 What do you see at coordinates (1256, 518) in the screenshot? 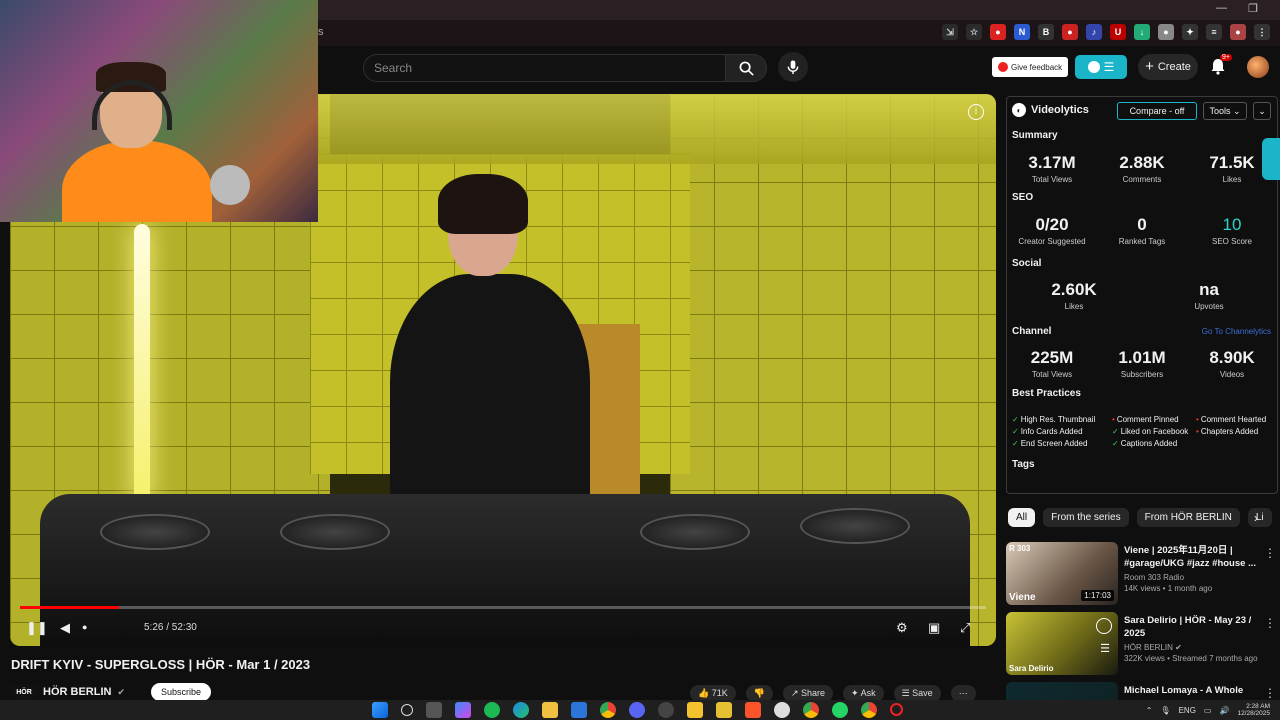
I see `chevron-right-icon: ›` at bounding box center [1256, 518].